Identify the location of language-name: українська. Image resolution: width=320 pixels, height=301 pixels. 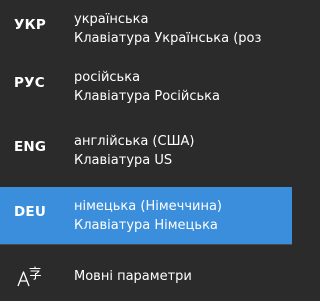
(111, 19).